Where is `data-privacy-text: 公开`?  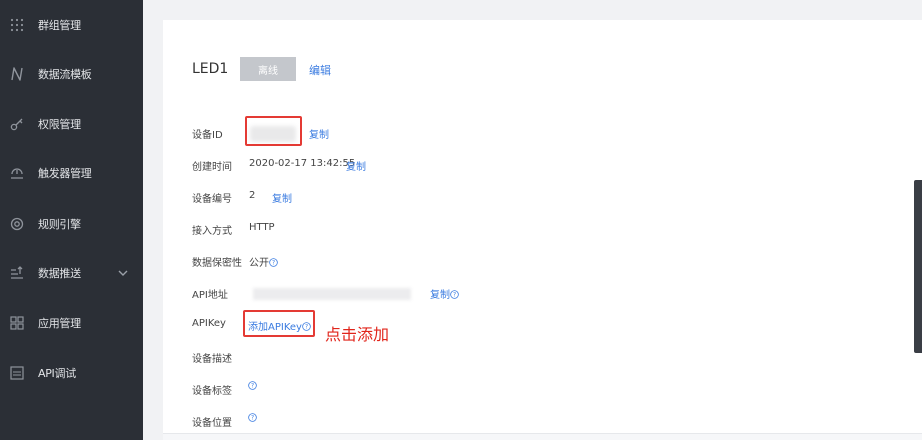
data-privacy-text: 公开 is located at coordinates (259, 263).